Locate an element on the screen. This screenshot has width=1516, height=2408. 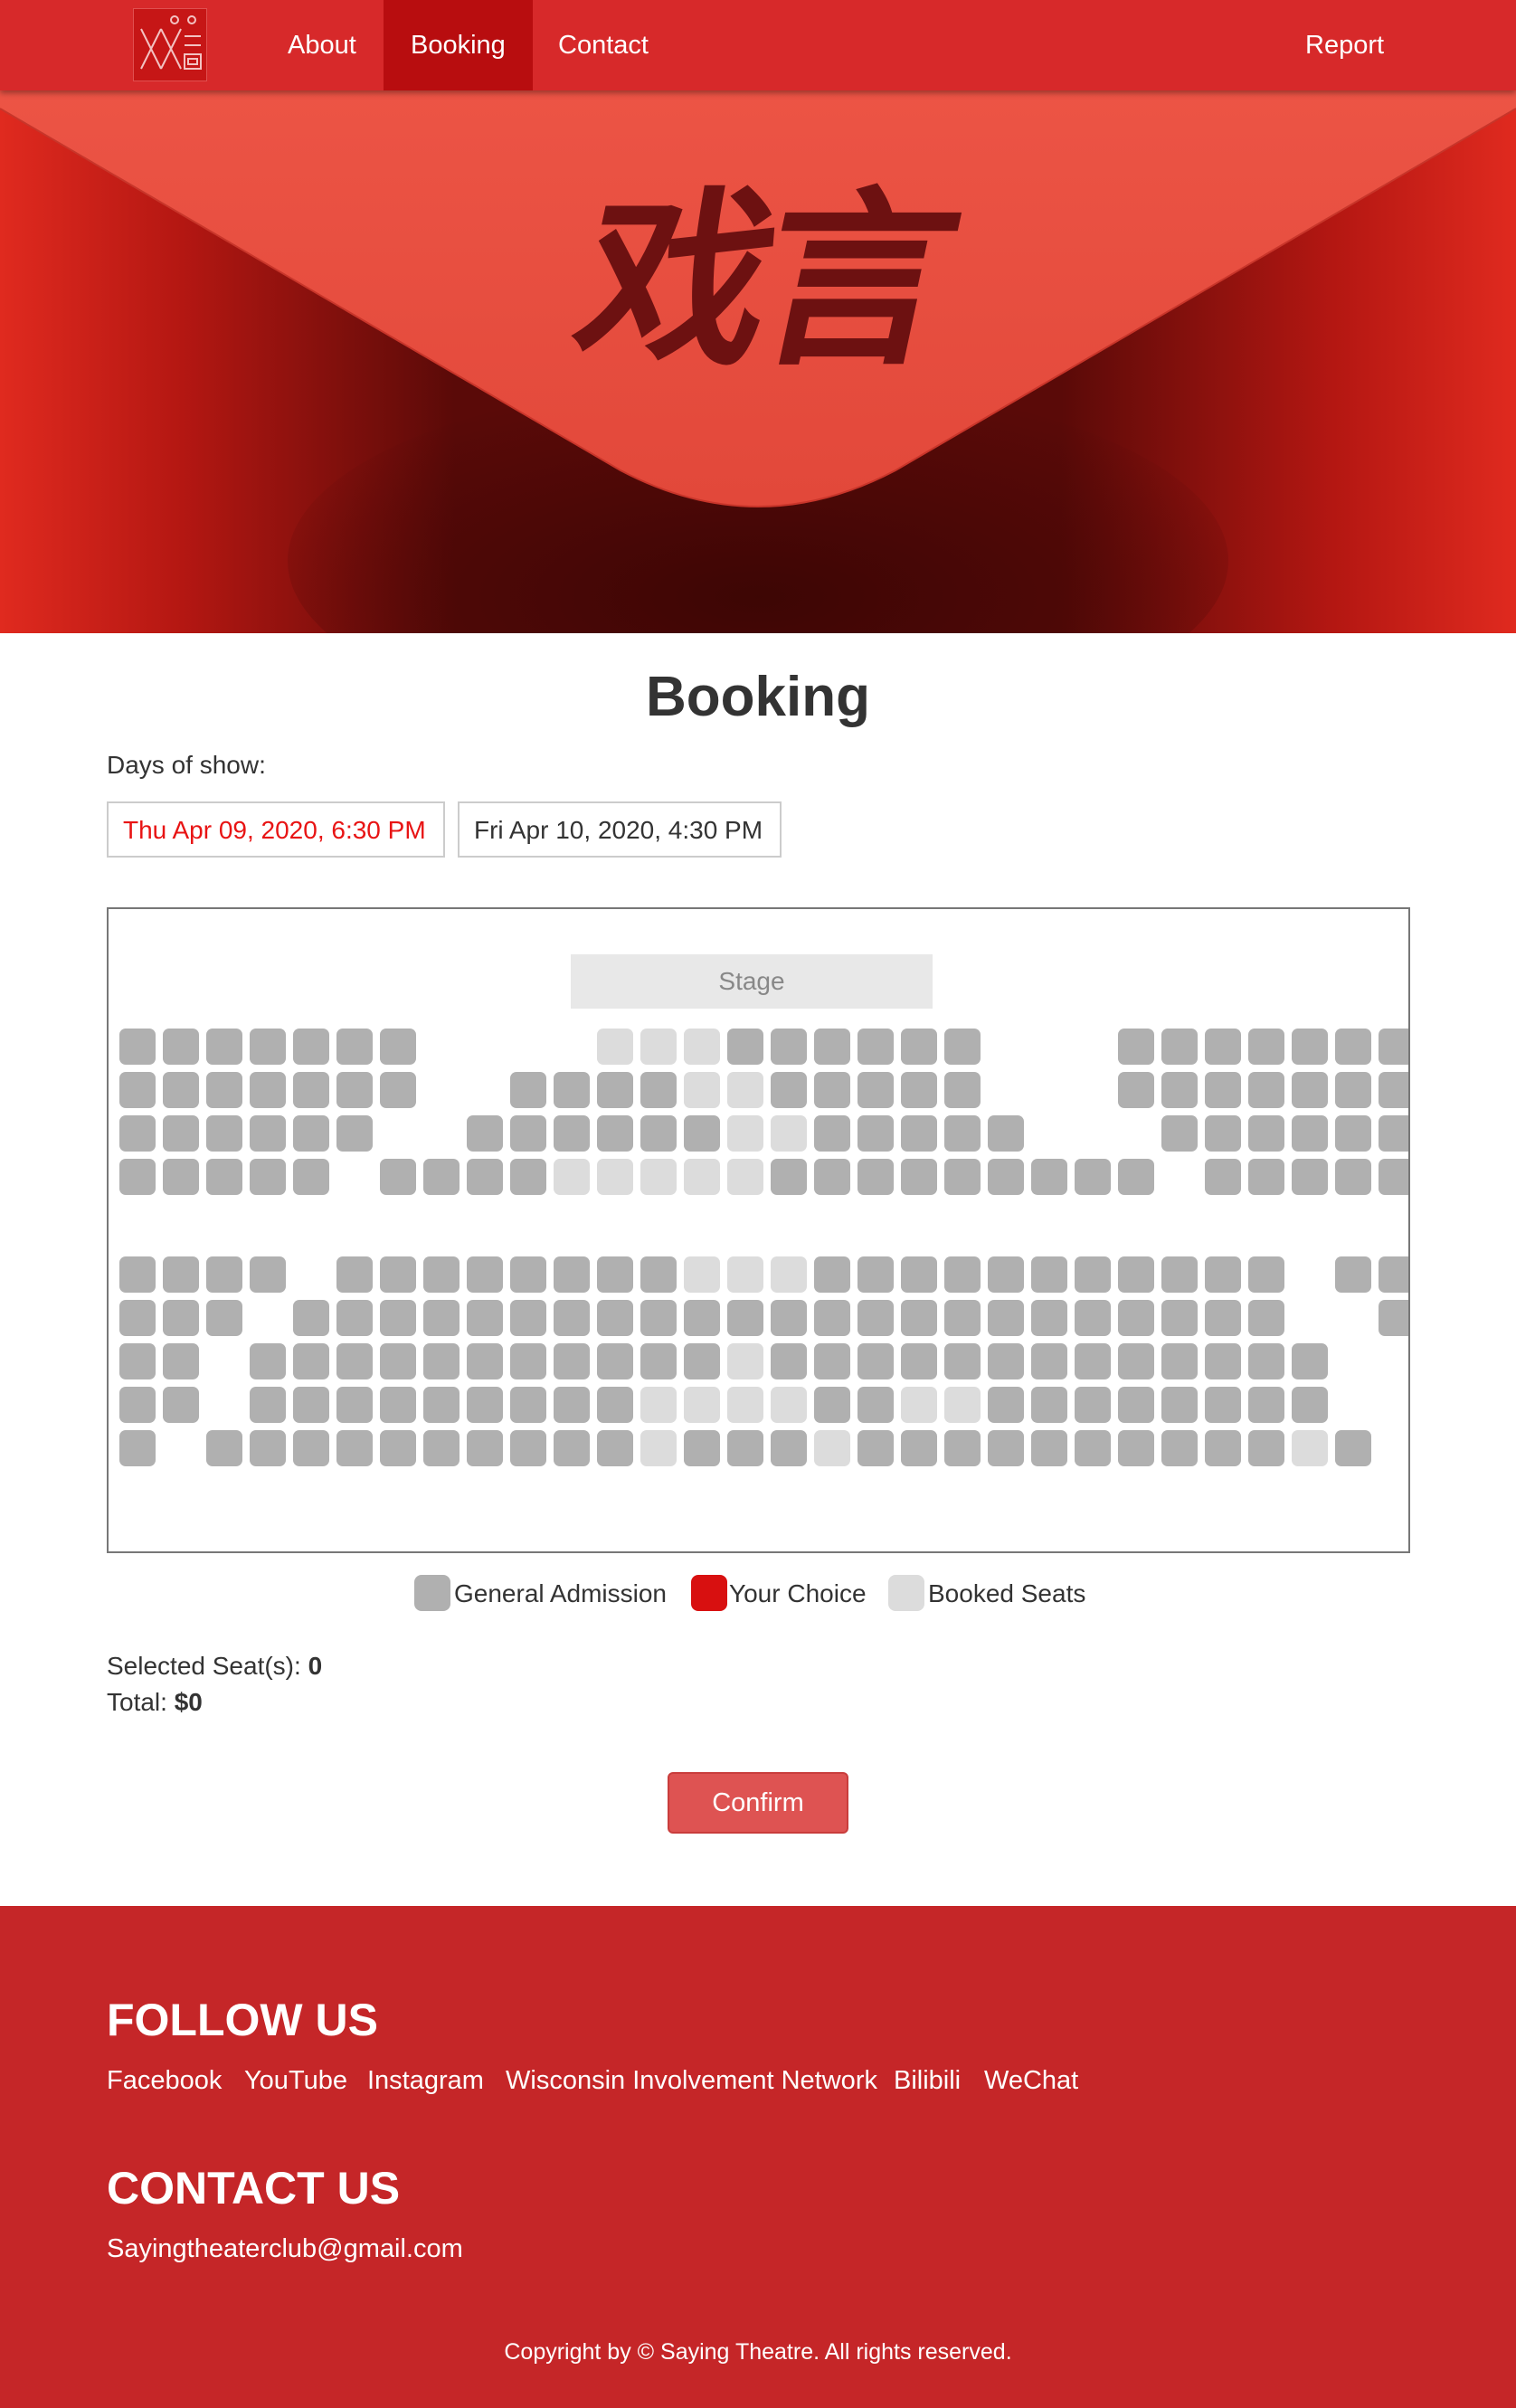
site-logo is located at coordinates (170, 44).